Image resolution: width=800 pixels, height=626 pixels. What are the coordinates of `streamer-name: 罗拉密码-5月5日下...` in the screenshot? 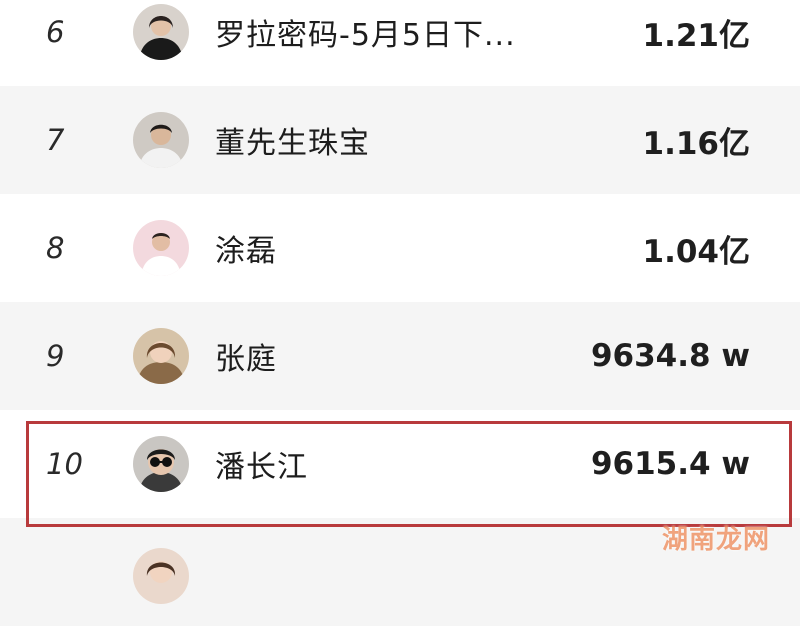 It's located at (365, 35).